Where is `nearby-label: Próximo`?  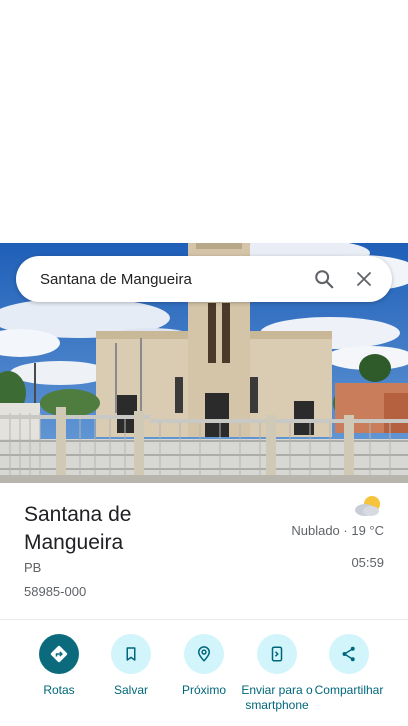
nearby-label: Próximo is located at coordinates (203, 690).